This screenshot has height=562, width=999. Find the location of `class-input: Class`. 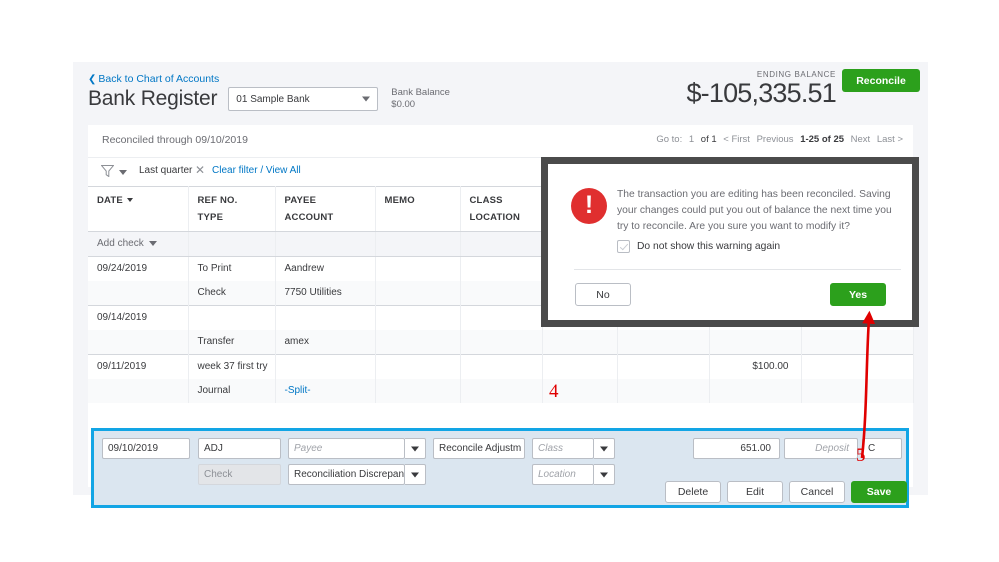

class-input: Class is located at coordinates (563, 448).